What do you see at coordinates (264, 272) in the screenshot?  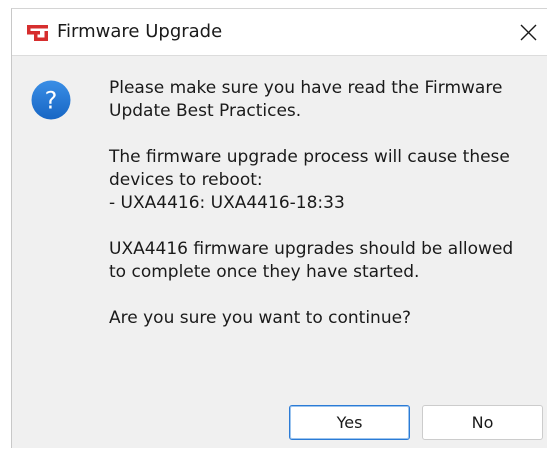 I see `message-line: to complete once they have started.` at bounding box center [264, 272].